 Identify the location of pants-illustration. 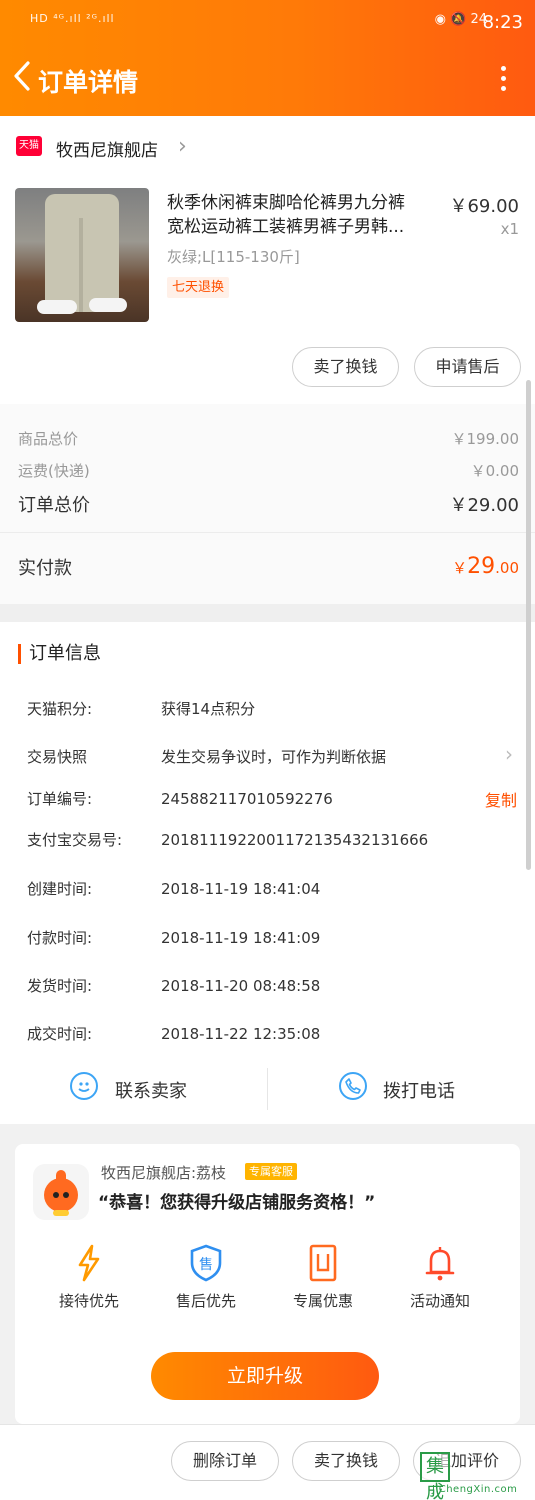
(82, 253).